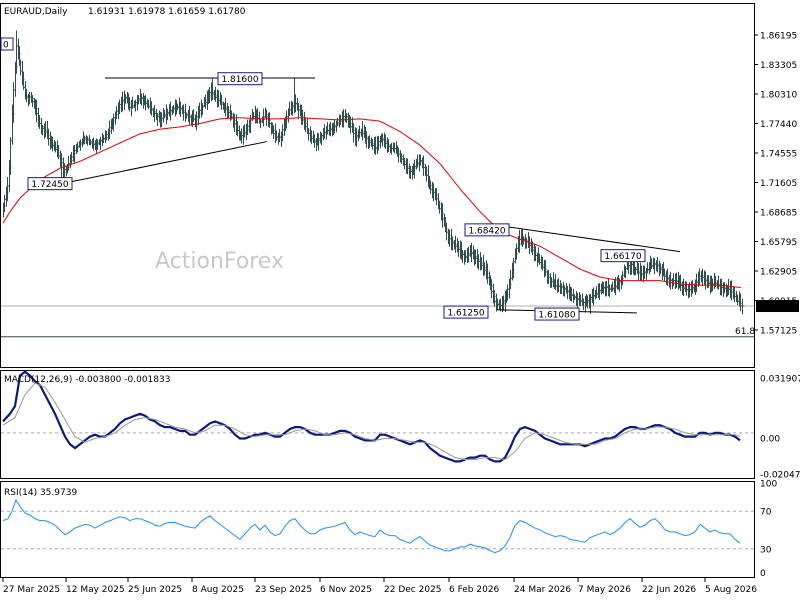 The height and width of the screenshot is (600, 800). Describe the element at coordinates (155, 590) in the screenshot. I see `x-tick-label: 25 Jun 2025` at that location.